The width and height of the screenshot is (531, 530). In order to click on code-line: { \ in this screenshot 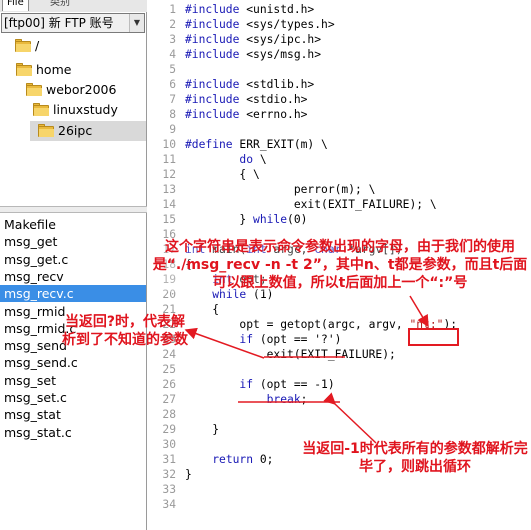, I will do `click(222, 174)`.